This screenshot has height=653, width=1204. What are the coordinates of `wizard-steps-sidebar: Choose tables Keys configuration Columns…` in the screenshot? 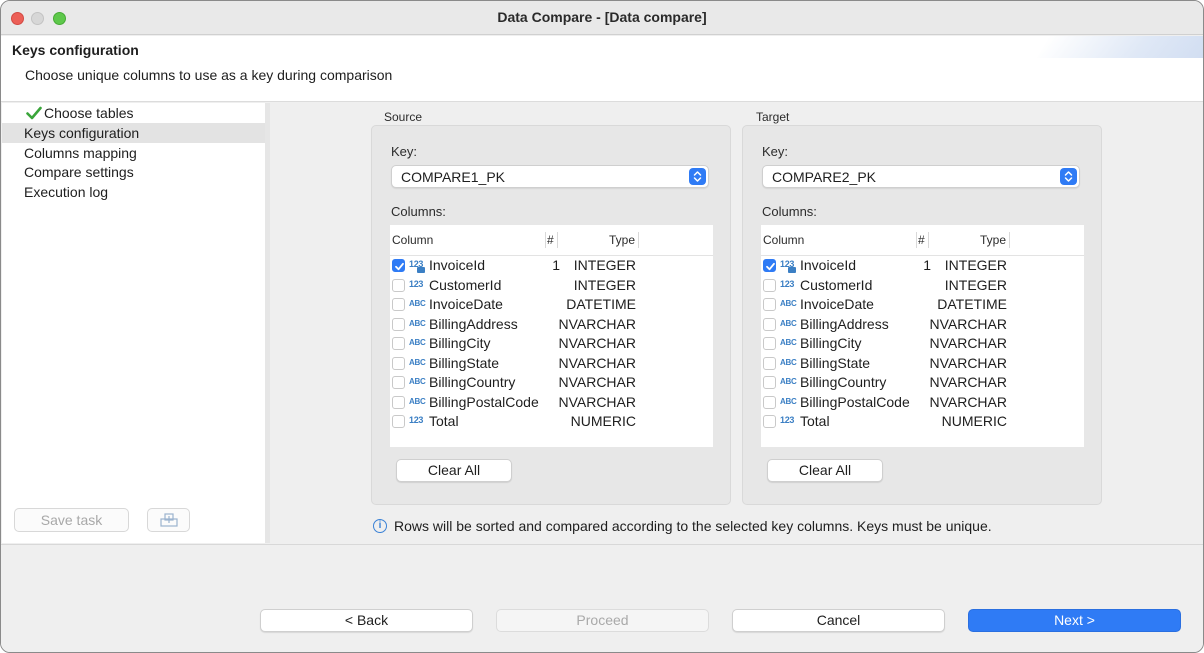 It's located at (134, 323).